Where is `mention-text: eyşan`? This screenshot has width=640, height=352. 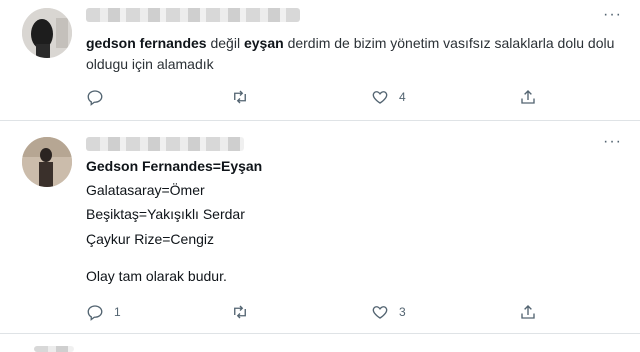
mention-text: eyşan is located at coordinates (263, 43).